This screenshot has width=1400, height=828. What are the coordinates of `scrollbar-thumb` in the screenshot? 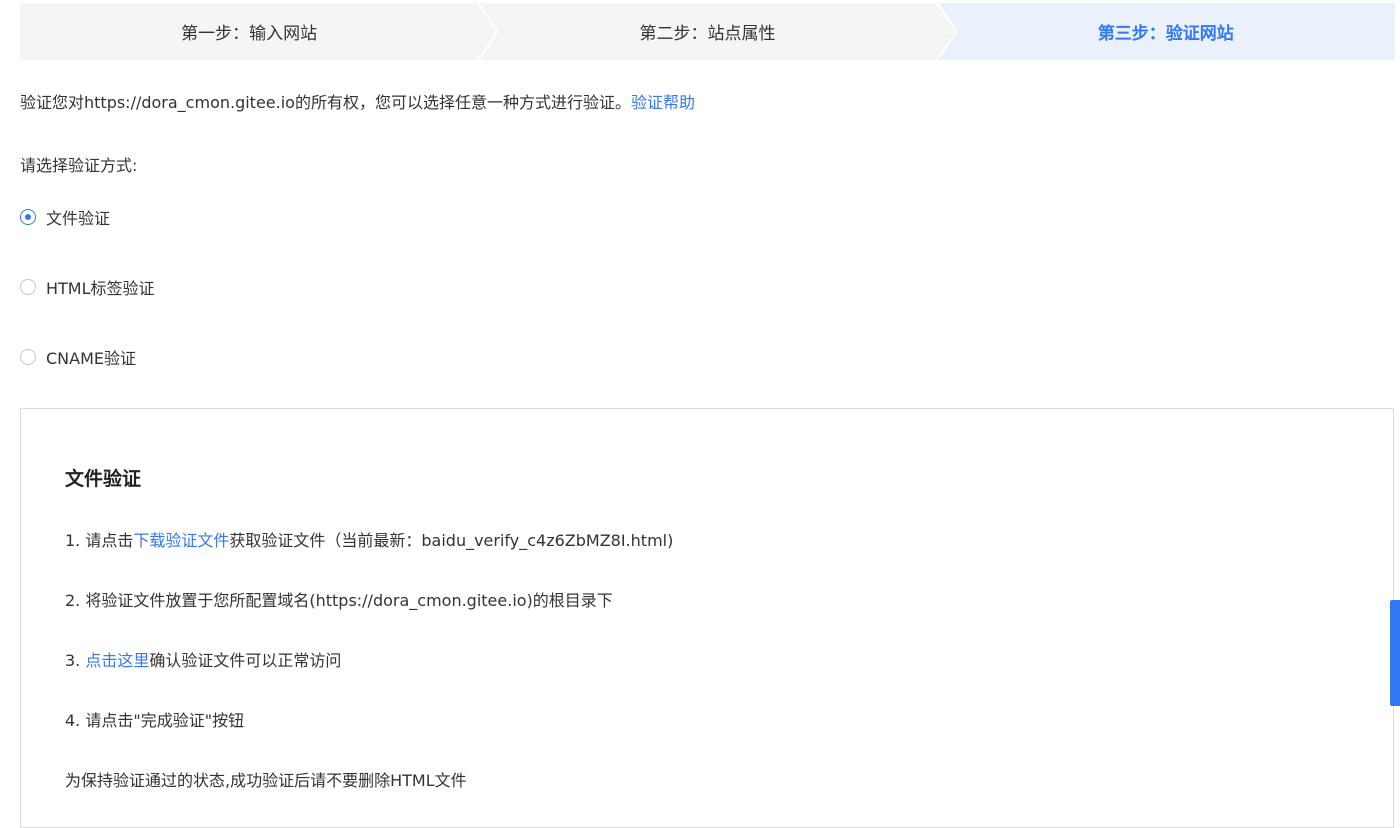 It's located at (1395, 653).